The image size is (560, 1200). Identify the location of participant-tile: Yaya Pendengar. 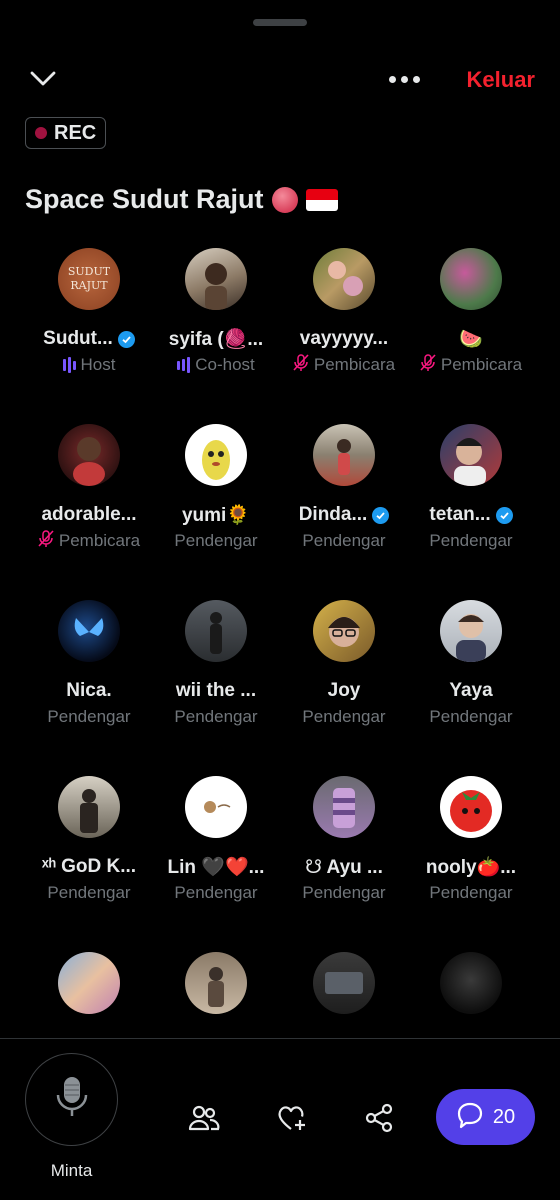
(471, 680).